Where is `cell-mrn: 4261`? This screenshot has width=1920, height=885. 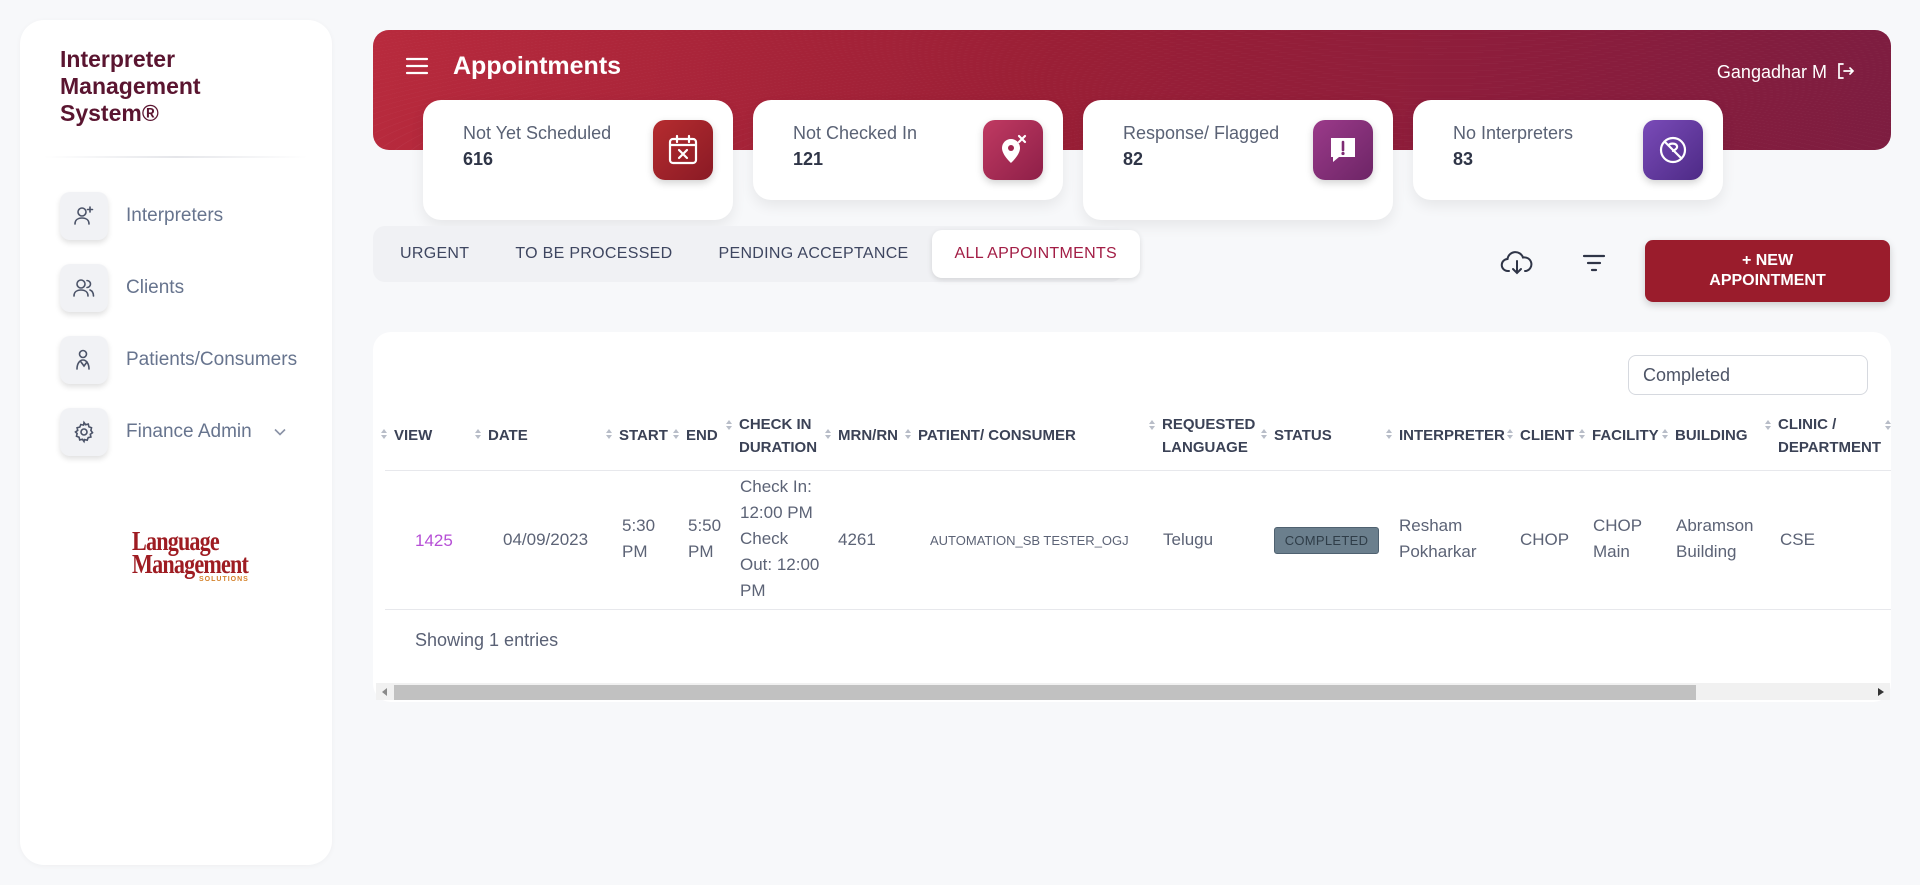
cell-mrn: 4261 is located at coordinates (857, 539).